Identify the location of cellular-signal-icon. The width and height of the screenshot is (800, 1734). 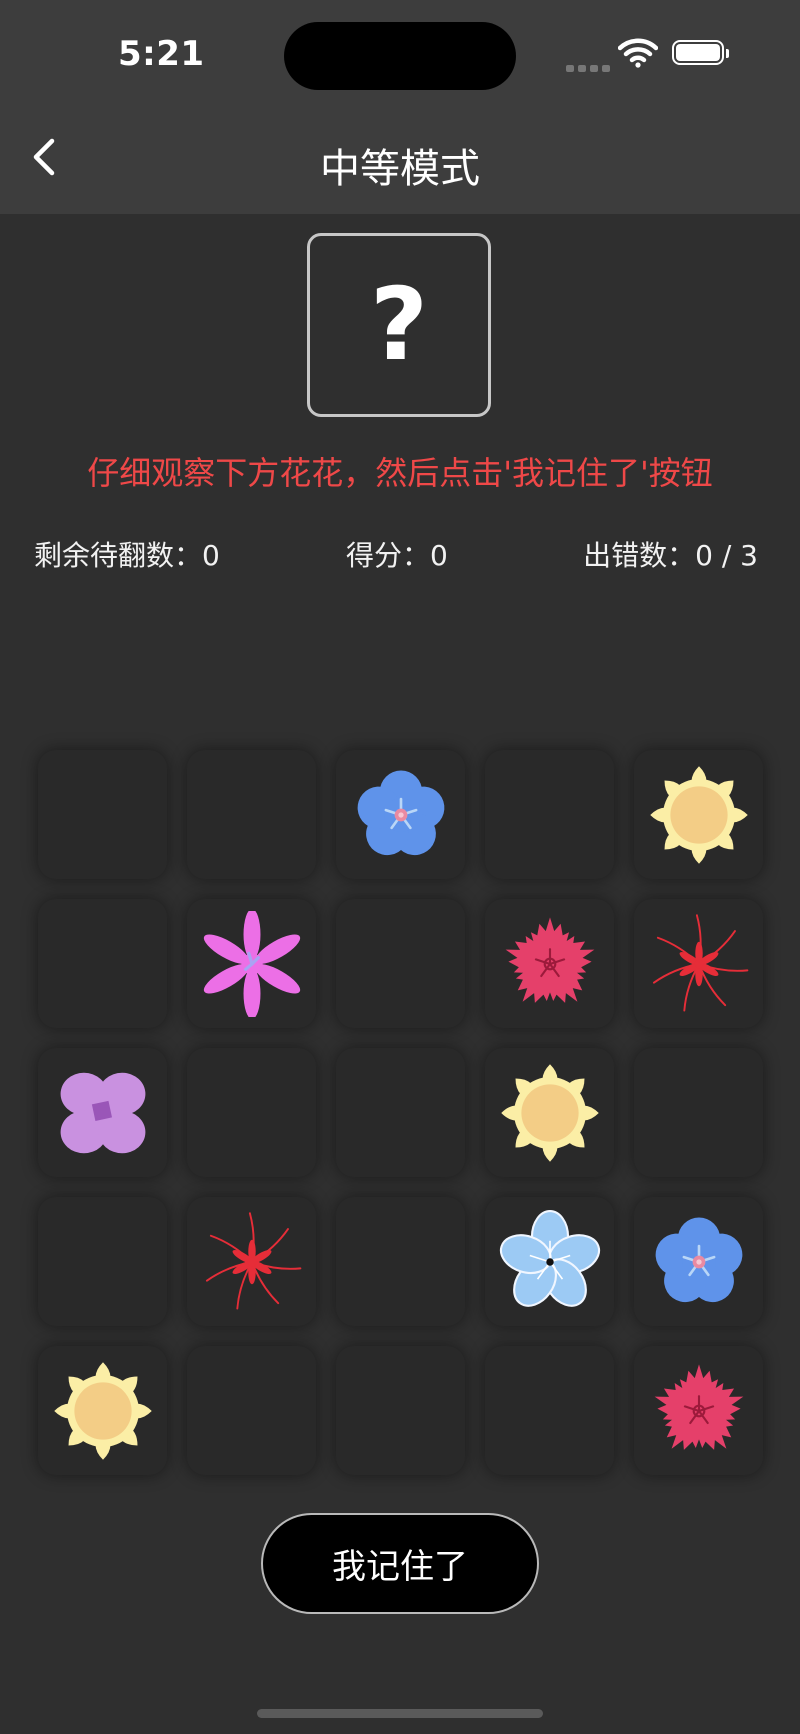
(590, 66).